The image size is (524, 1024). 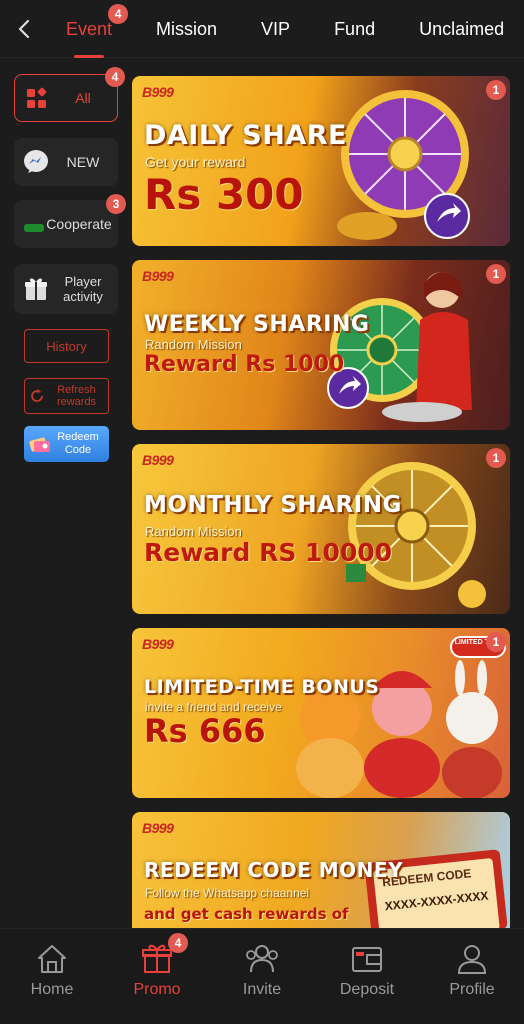 I want to click on sidebar-item-cooperate: Cooperate 3, so click(x=70, y=221).